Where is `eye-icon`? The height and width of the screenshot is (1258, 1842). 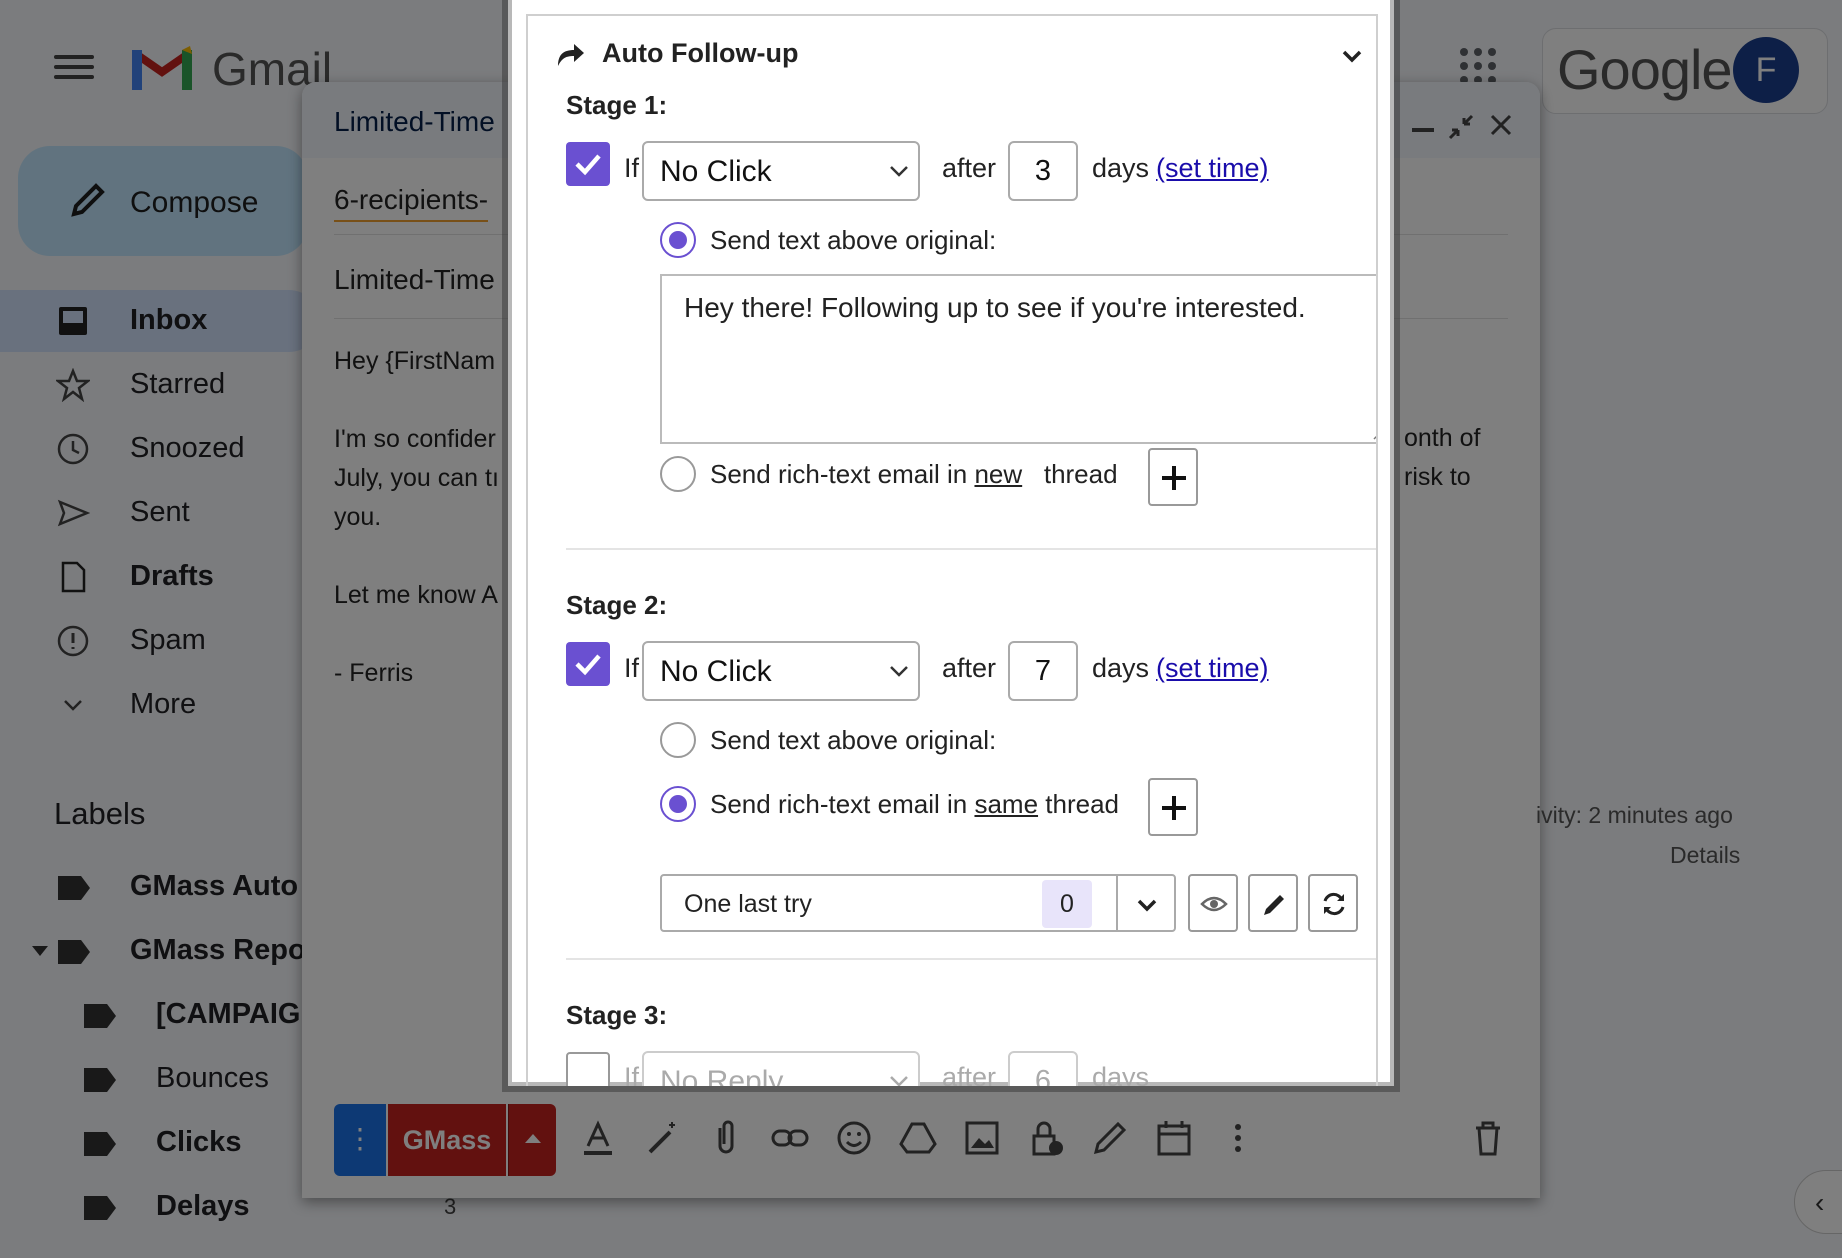
eye-icon is located at coordinates (1214, 904).